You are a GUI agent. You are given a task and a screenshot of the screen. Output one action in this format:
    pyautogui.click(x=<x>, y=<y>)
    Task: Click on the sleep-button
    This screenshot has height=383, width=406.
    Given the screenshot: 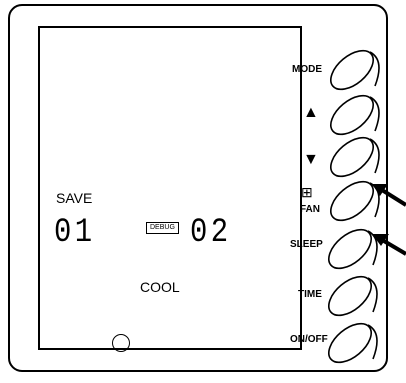 What is the action you would take?
    pyautogui.click(x=350, y=249)
    